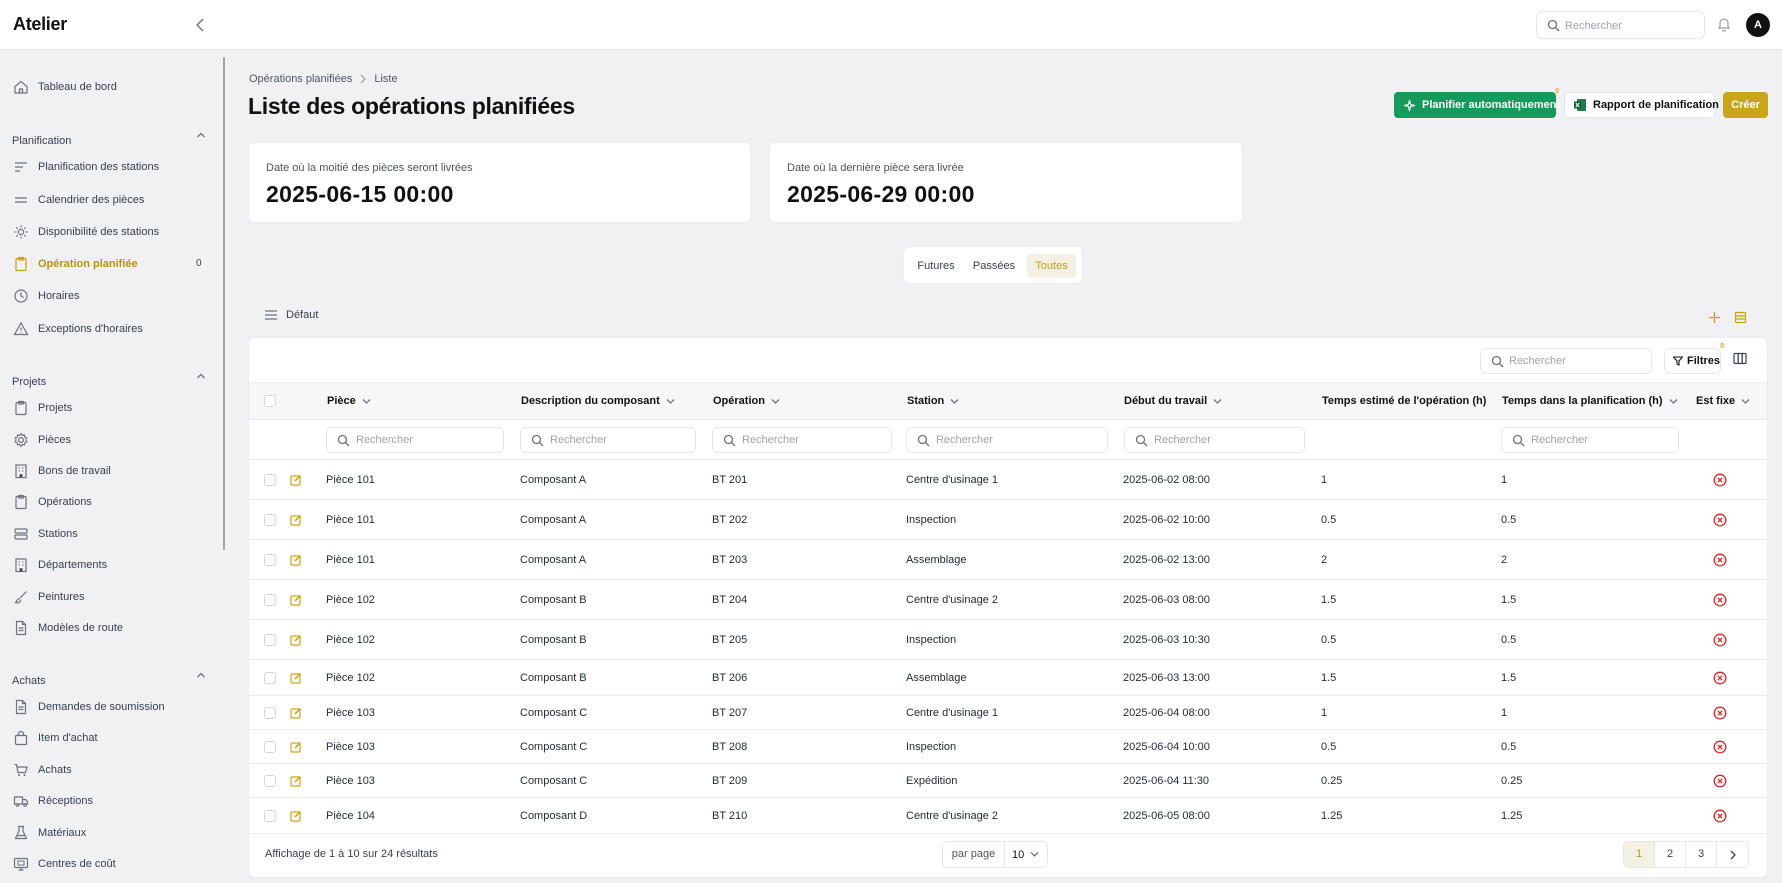 The width and height of the screenshot is (1782, 883). What do you see at coordinates (111, 87) in the screenshot?
I see `sidebar-item-tableau-de-bord: Tableau de bord` at bounding box center [111, 87].